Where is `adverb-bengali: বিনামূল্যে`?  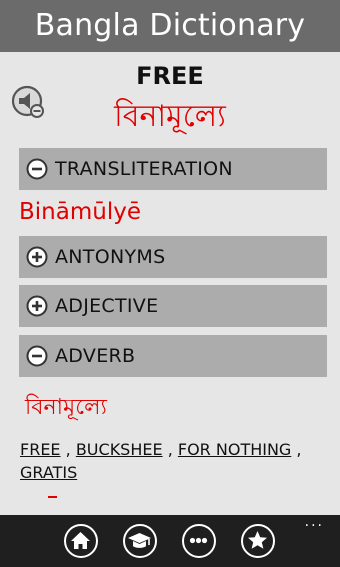
adverb-bengali: বিনামূল্যে is located at coordinates (66, 407).